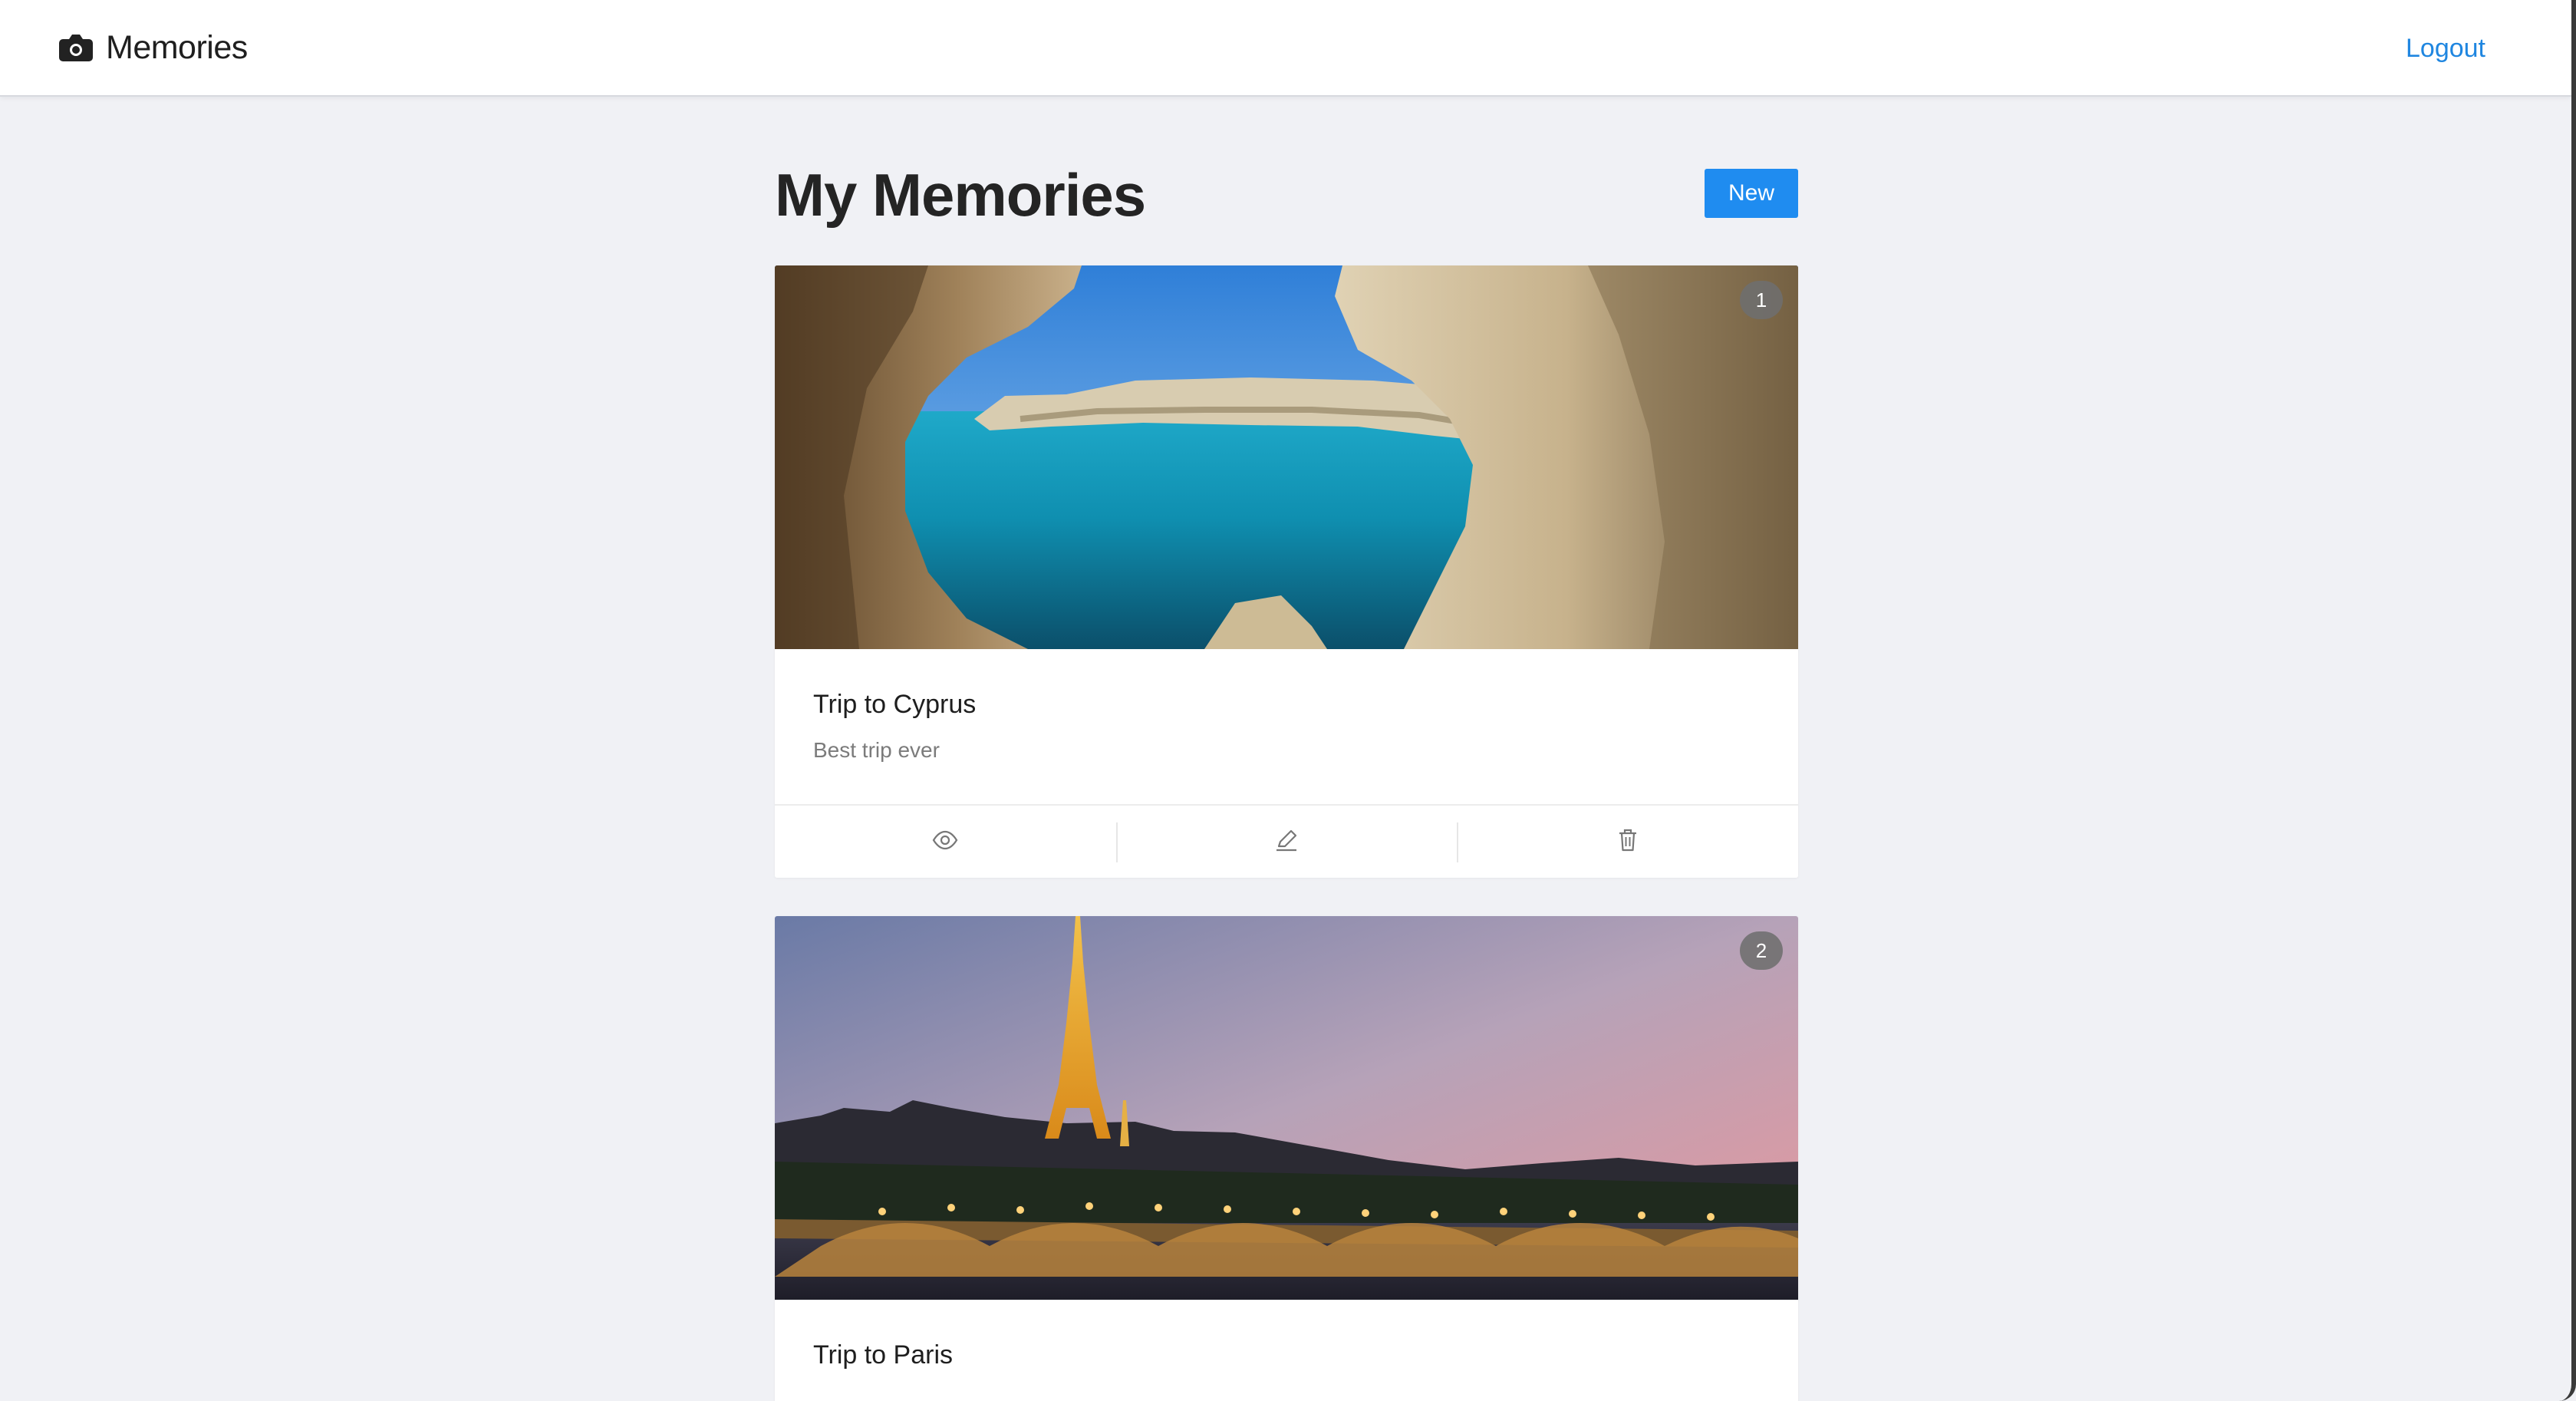 The image size is (2576, 1401). I want to click on memory-card-body: Trip to Cyprus Best trip ever, so click(1286, 726).